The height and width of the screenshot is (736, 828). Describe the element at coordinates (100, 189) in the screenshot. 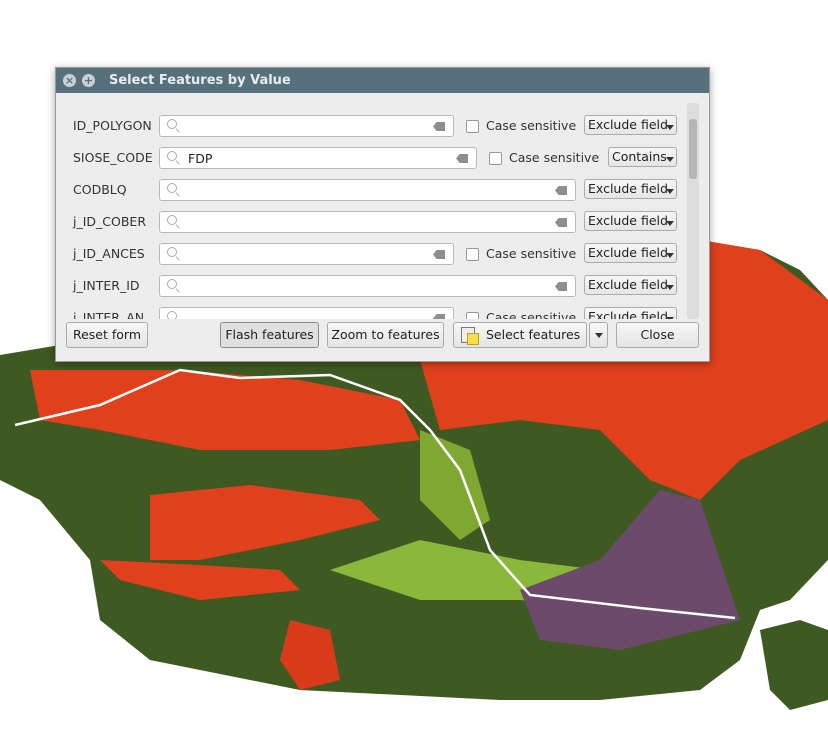

I see `field-label: CODBLQ` at that location.